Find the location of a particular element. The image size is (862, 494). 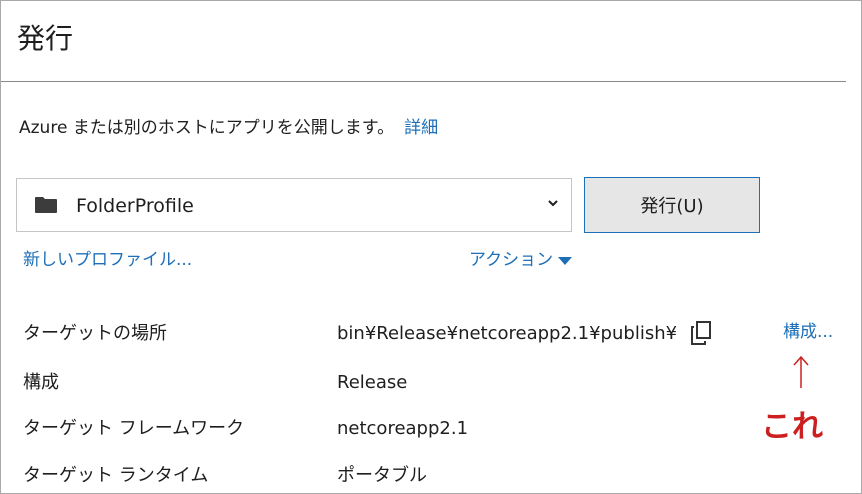

target-framework-value: netcoreapp2.1 is located at coordinates (403, 428).